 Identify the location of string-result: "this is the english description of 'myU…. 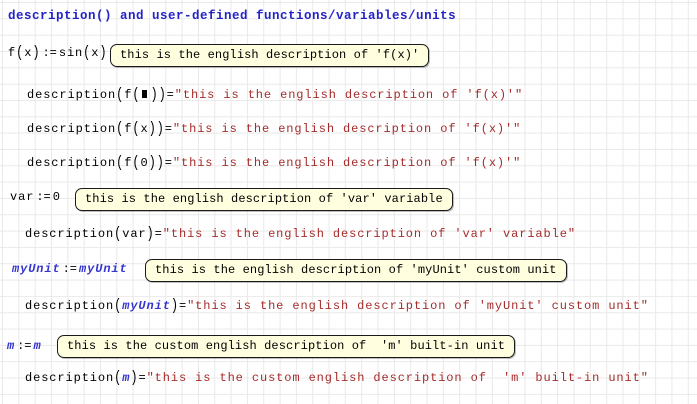
(418, 306).